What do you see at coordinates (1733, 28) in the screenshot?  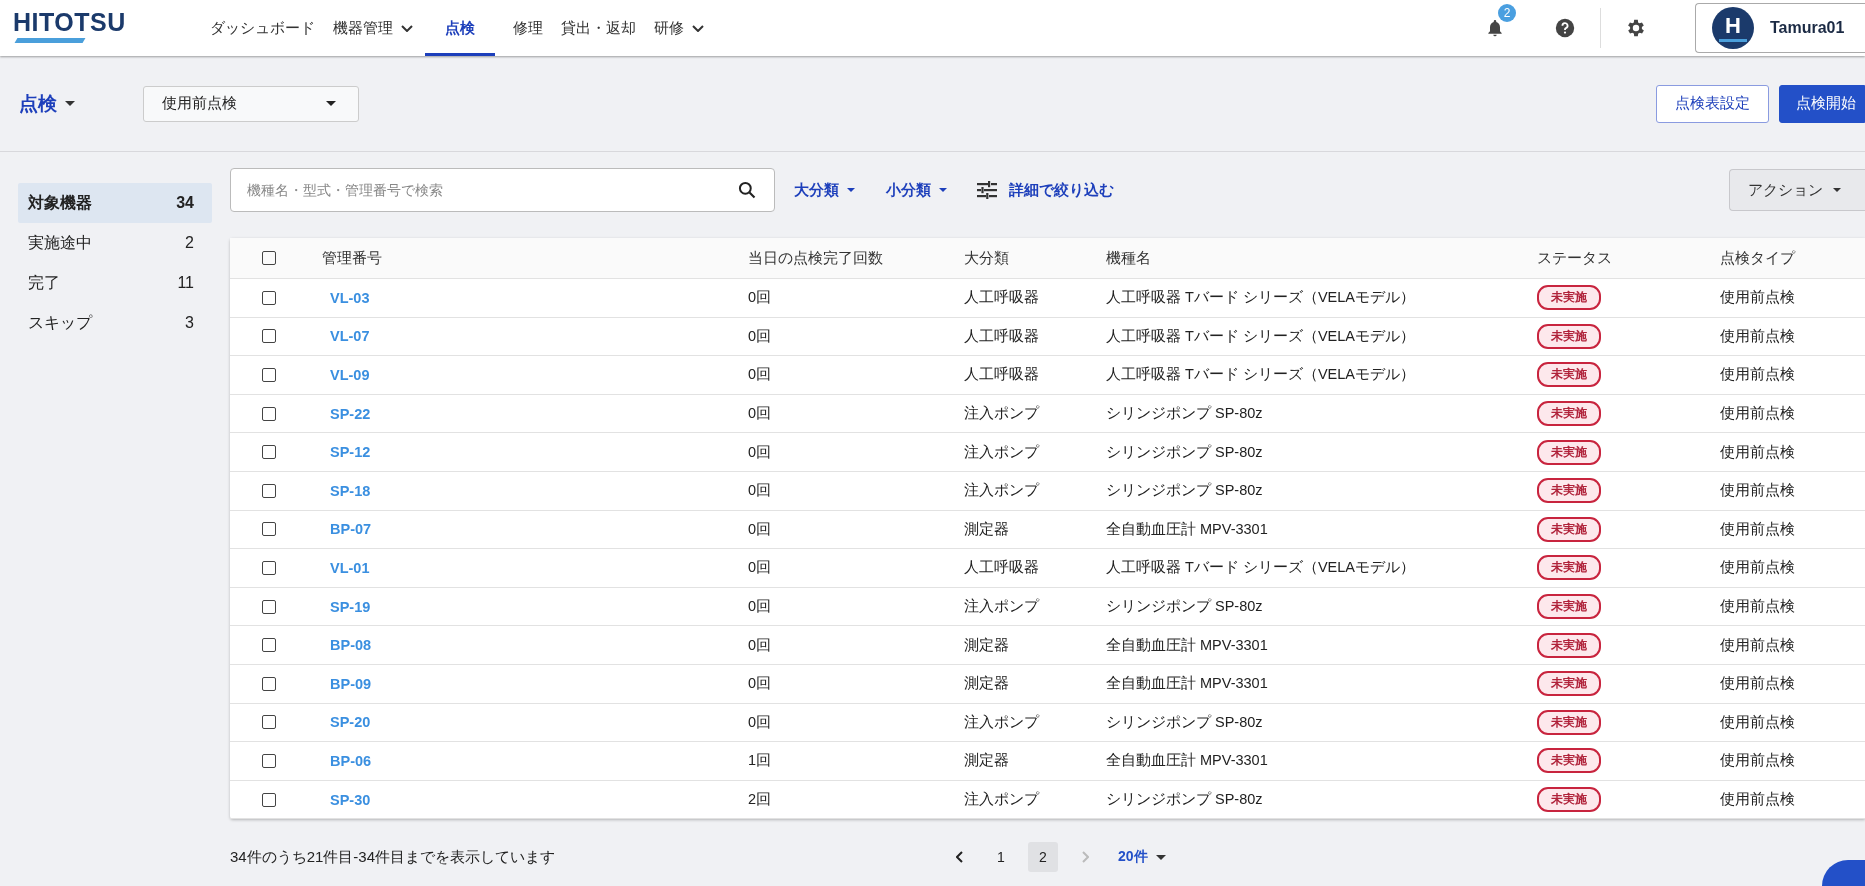 I see `avatar: H` at bounding box center [1733, 28].